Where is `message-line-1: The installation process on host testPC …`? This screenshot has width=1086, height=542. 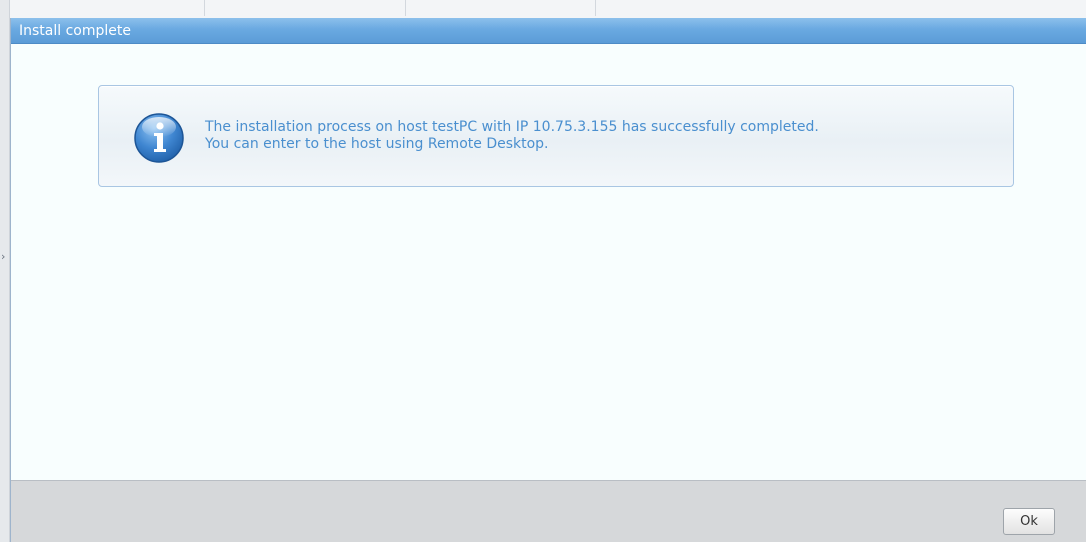
message-line-1: The installation process on host testPC … is located at coordinates (512, 127).